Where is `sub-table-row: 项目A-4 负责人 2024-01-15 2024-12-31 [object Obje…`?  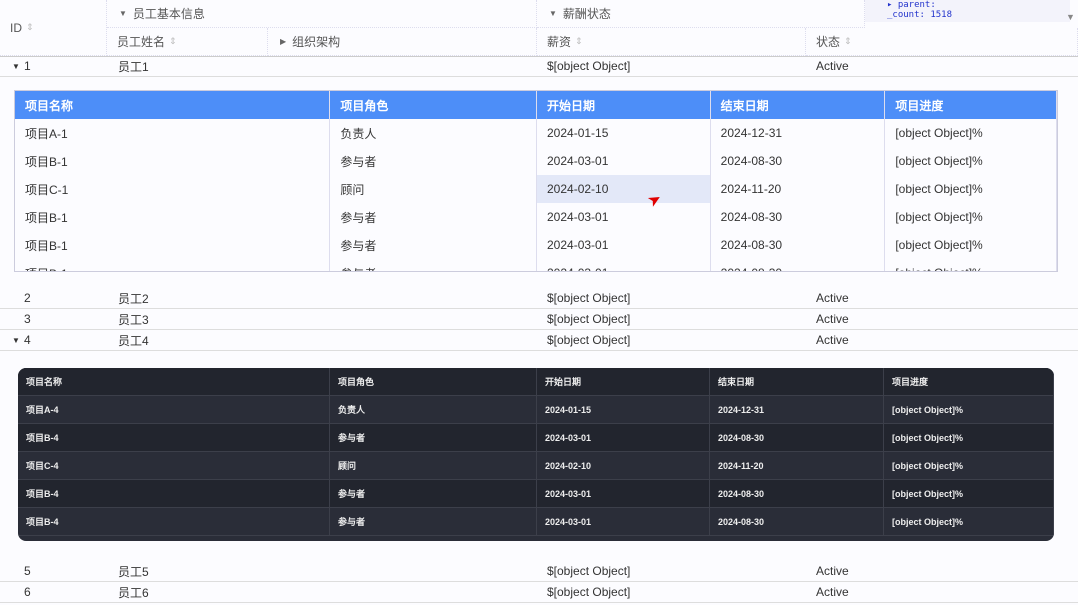 sub-table-row: 项目A-4 负责人 2024-01-15 2024-12-31 [object Obje… is located at coordinates (536, 410).